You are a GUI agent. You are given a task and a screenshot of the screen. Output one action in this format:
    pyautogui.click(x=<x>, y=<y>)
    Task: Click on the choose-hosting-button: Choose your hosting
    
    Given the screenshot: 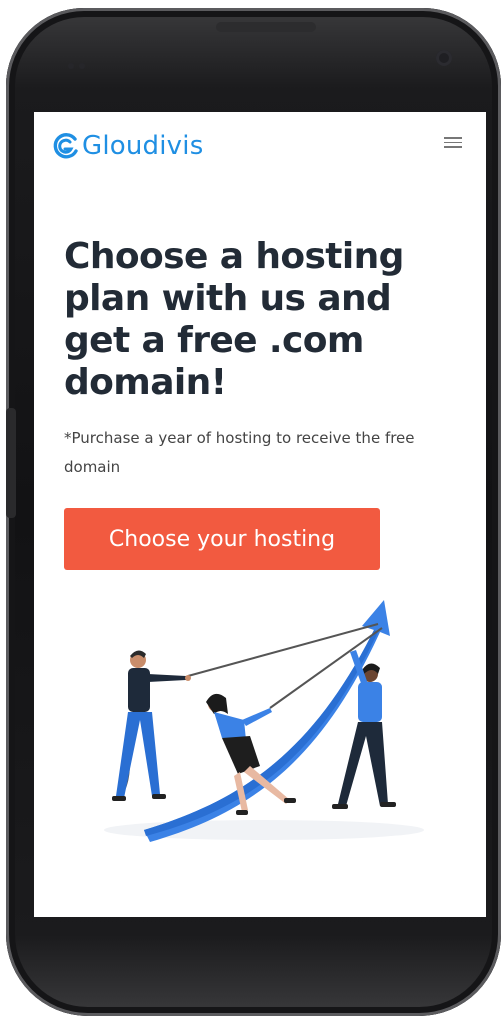 What is the action you would take?
    pyautogui.click(x=222, y=539)
    